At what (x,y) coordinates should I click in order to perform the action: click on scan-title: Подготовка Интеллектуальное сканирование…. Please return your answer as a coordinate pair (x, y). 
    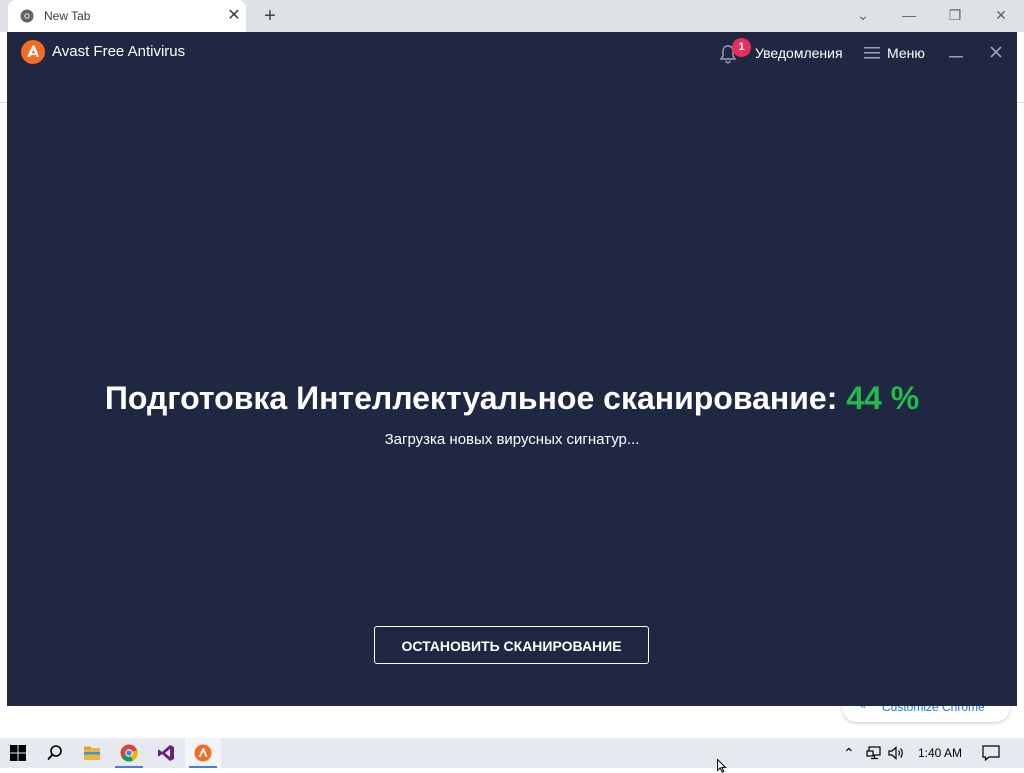
    Looking at the image, I should click on (471, 398).